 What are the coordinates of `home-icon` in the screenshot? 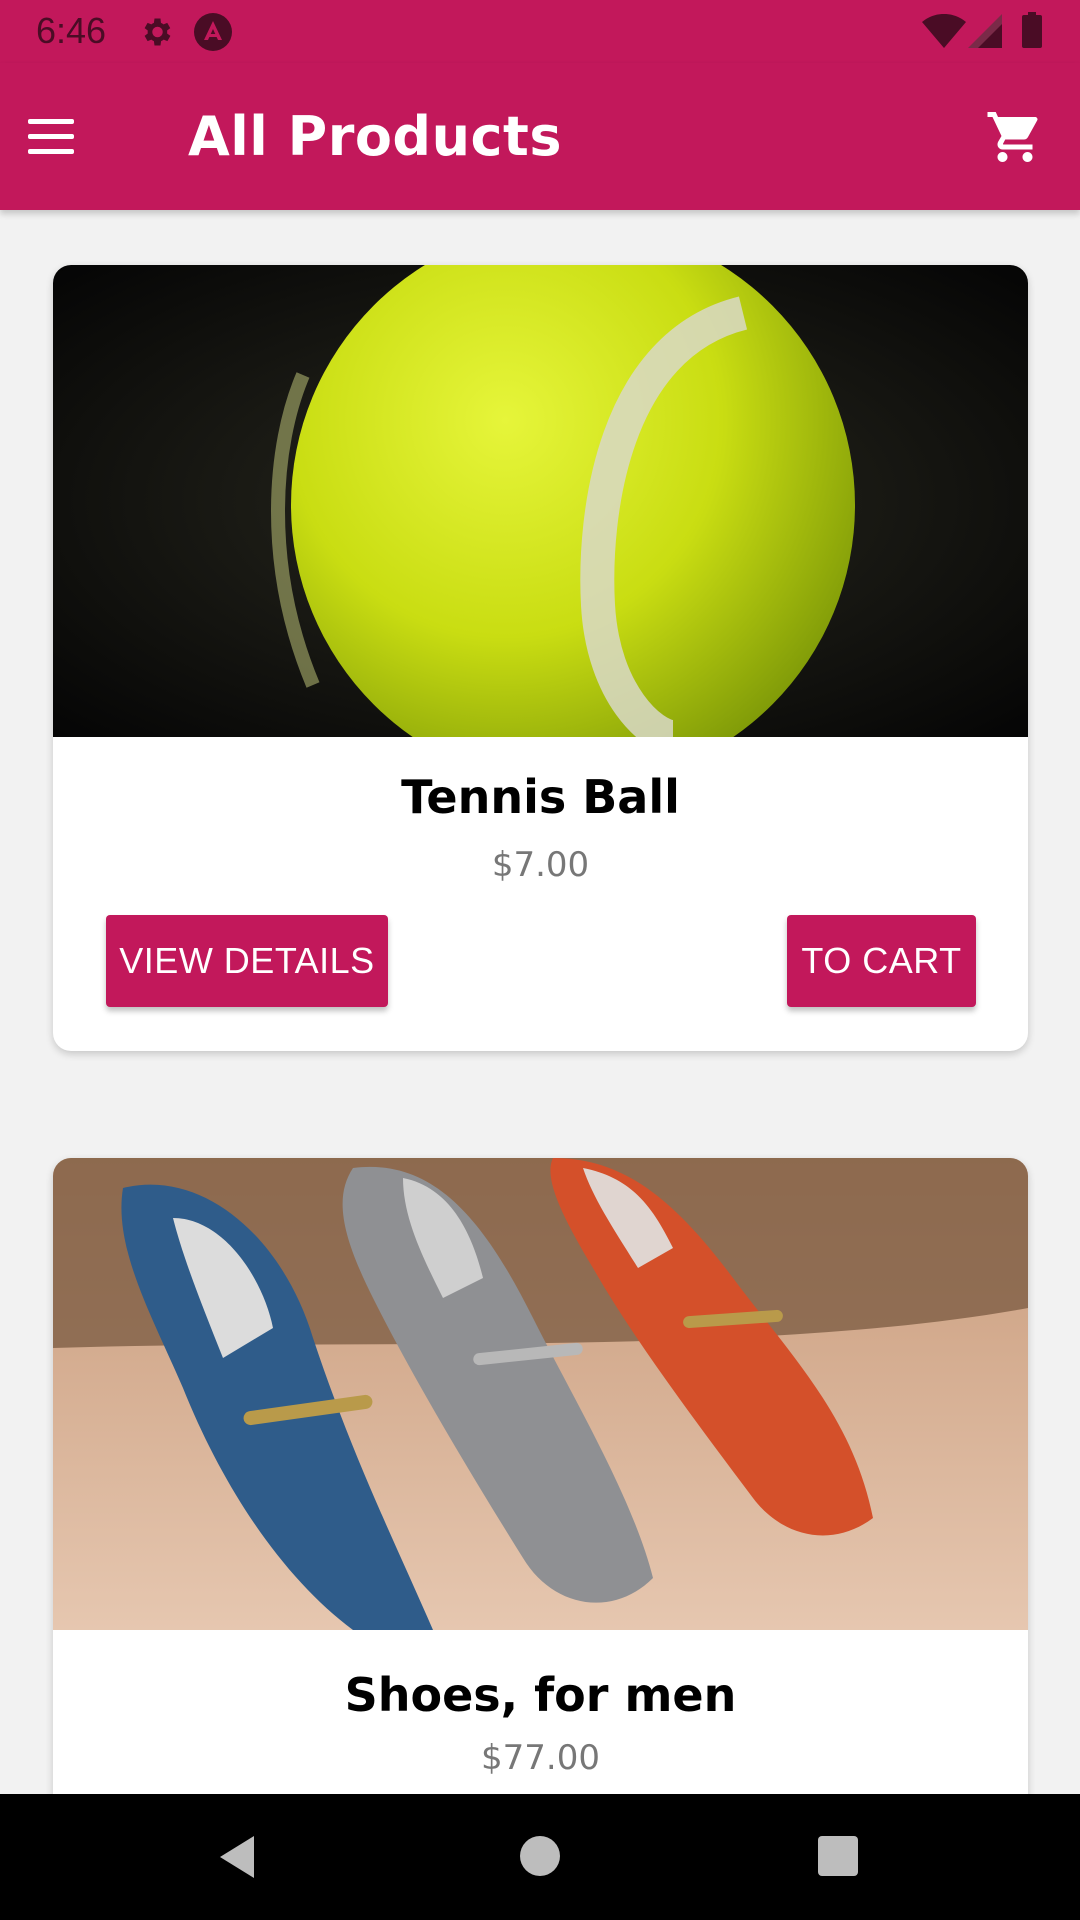 It's located at (540, 1856).